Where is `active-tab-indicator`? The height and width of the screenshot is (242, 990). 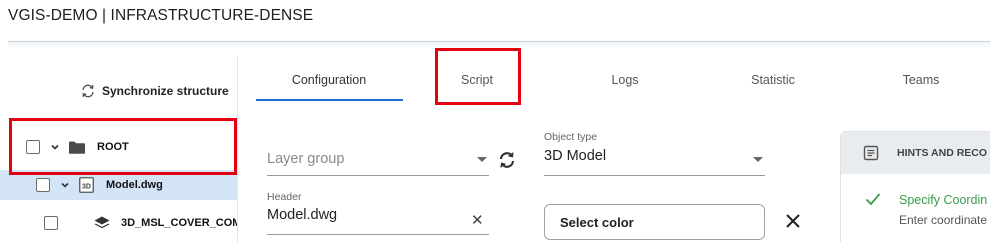
active-tab-indicator is located at coordinates (329, 100).